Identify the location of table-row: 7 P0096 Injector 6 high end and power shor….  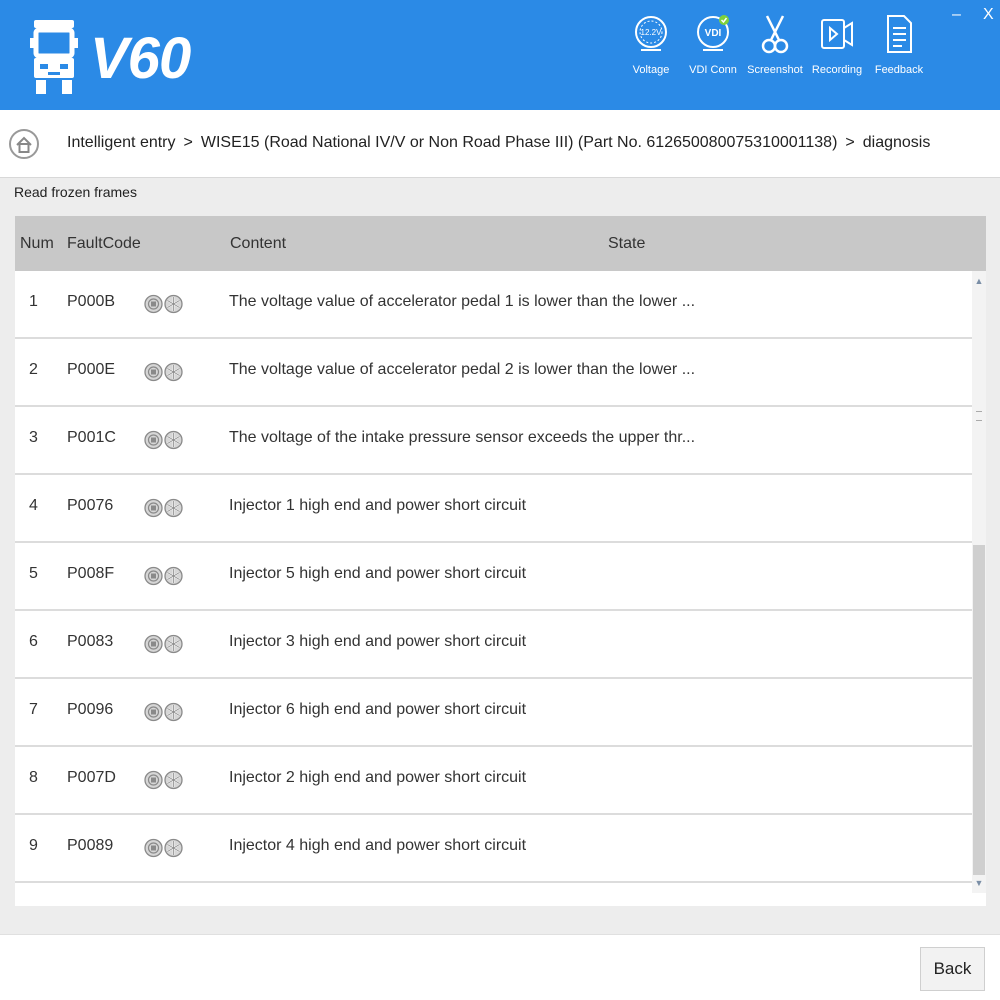
(493, 713).